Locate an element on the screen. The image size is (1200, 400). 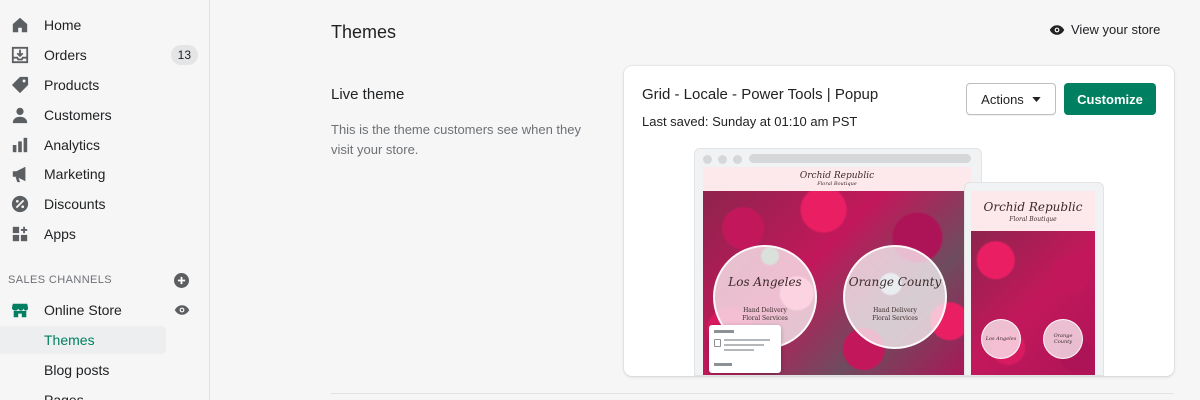
browser-url-bar is located at coordinates (860, 158).